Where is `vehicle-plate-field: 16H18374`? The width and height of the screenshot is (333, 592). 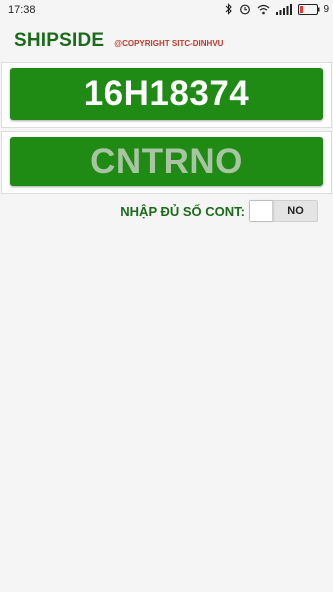 vehicle-plate-field: 16H18374 is located at coordinates (166, 94).